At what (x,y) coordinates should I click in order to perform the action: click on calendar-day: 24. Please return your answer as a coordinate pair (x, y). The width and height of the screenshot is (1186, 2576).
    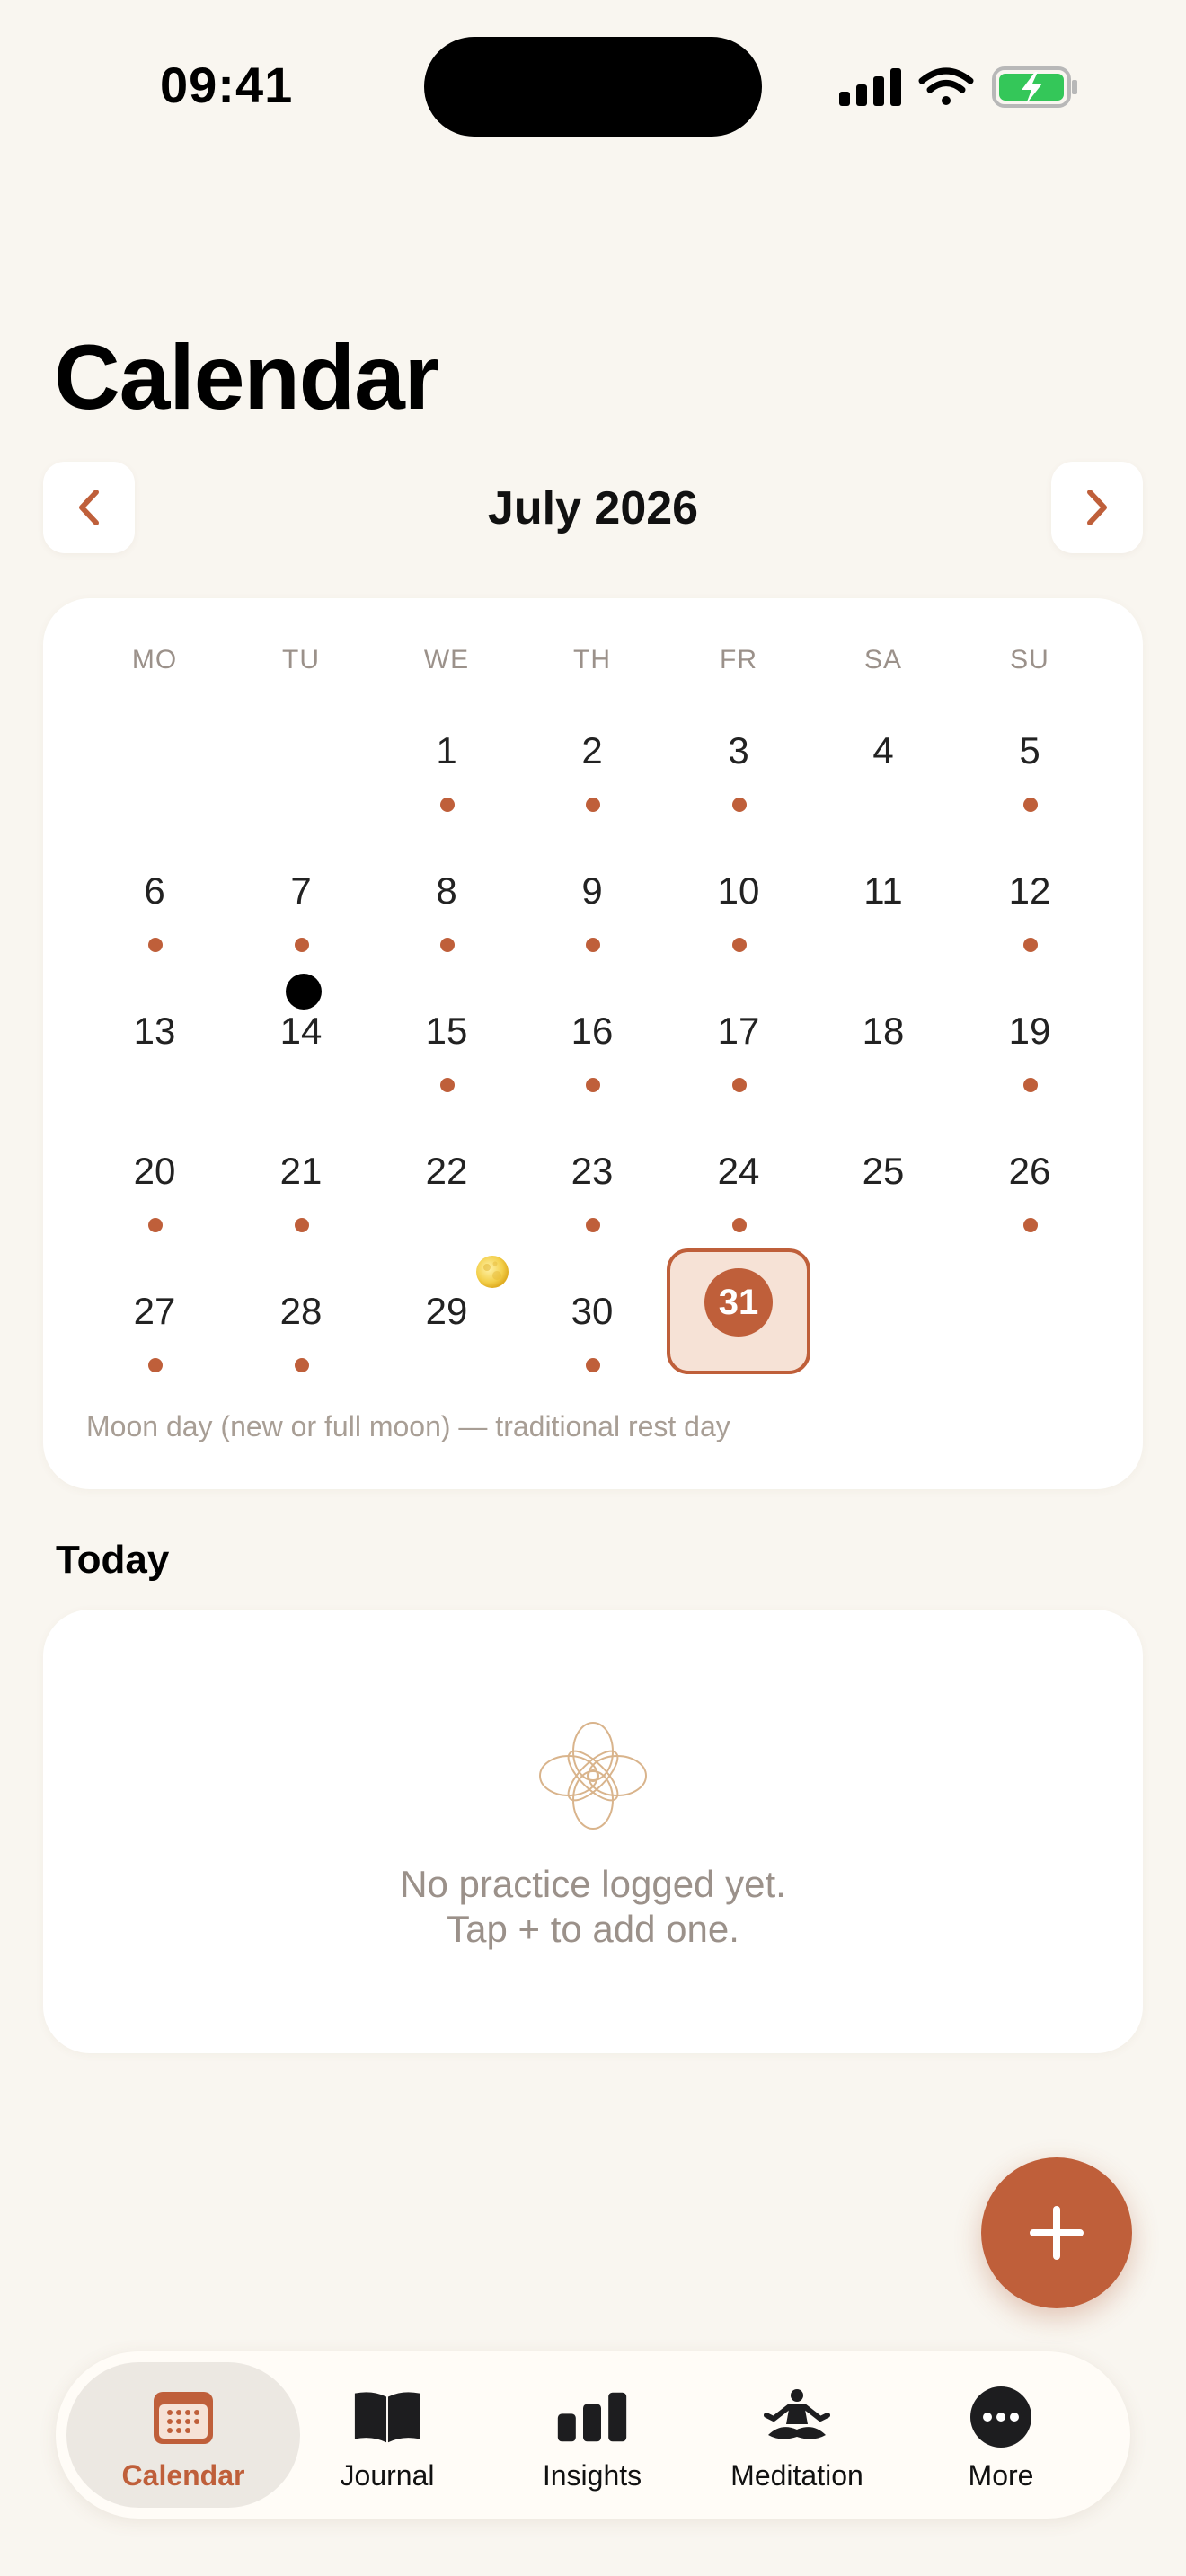
    Looking at the image, I should click on (738, 1185).